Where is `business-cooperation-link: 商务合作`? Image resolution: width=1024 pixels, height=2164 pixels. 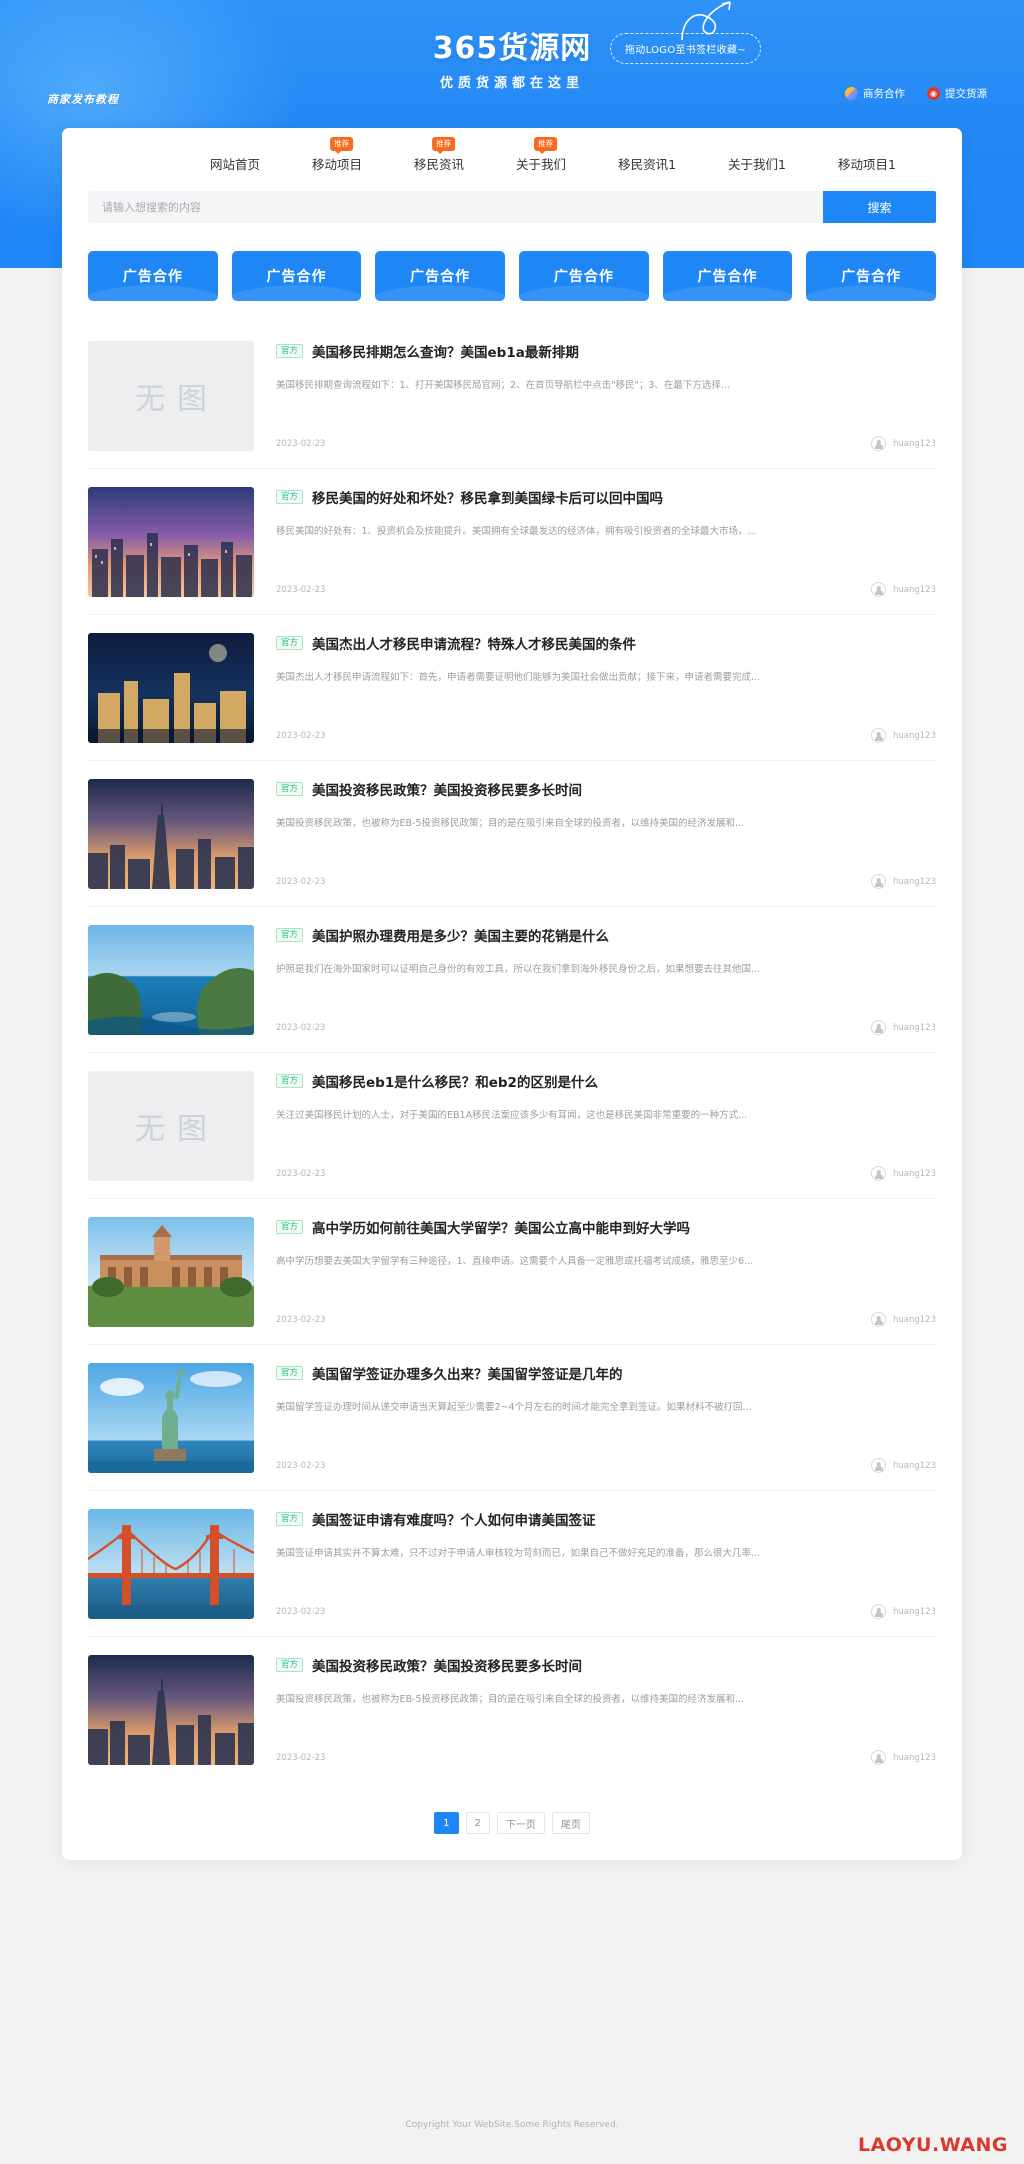 business-cooperation-link: 商务合作 is located at coordinates (875, 93).